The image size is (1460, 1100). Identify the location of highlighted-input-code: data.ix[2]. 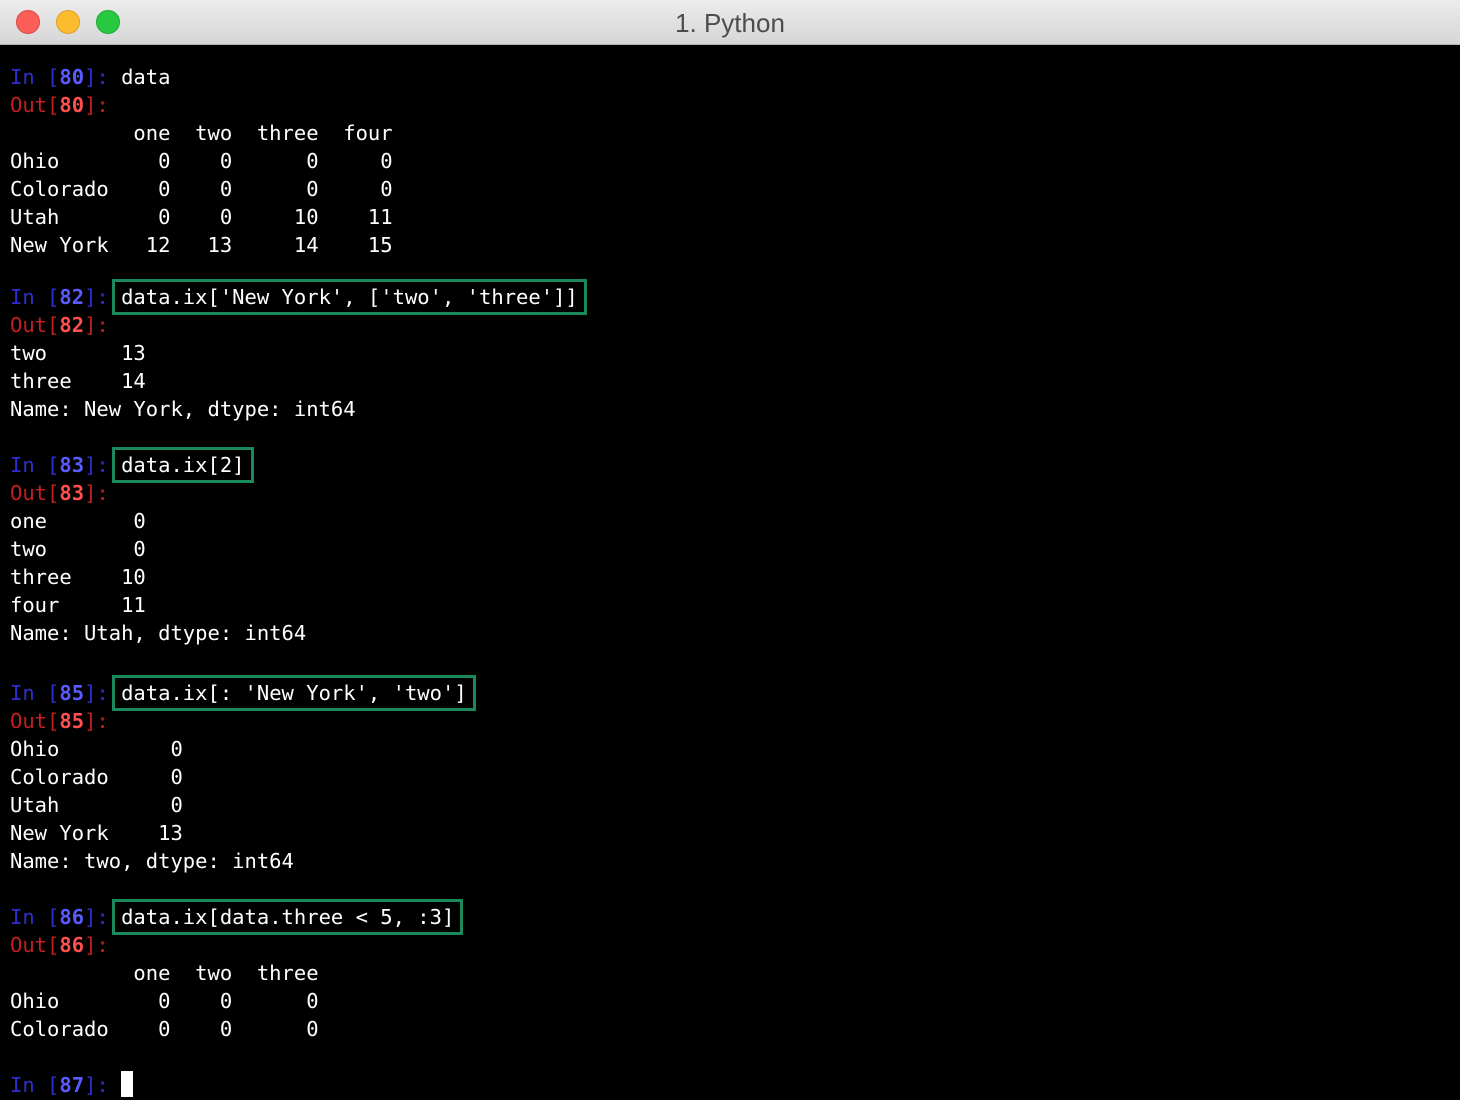
(183, 465).